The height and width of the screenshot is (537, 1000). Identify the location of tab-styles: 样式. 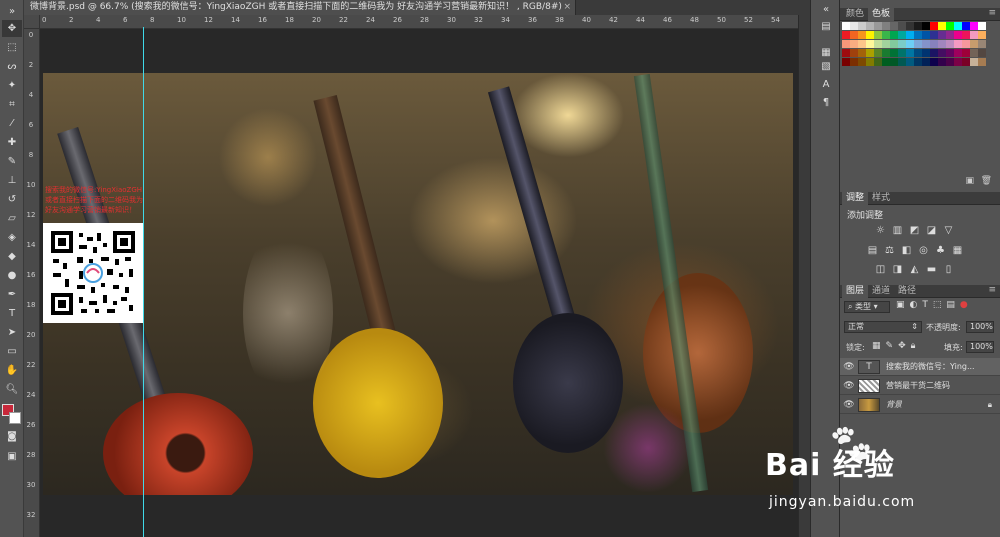
(881, 198).